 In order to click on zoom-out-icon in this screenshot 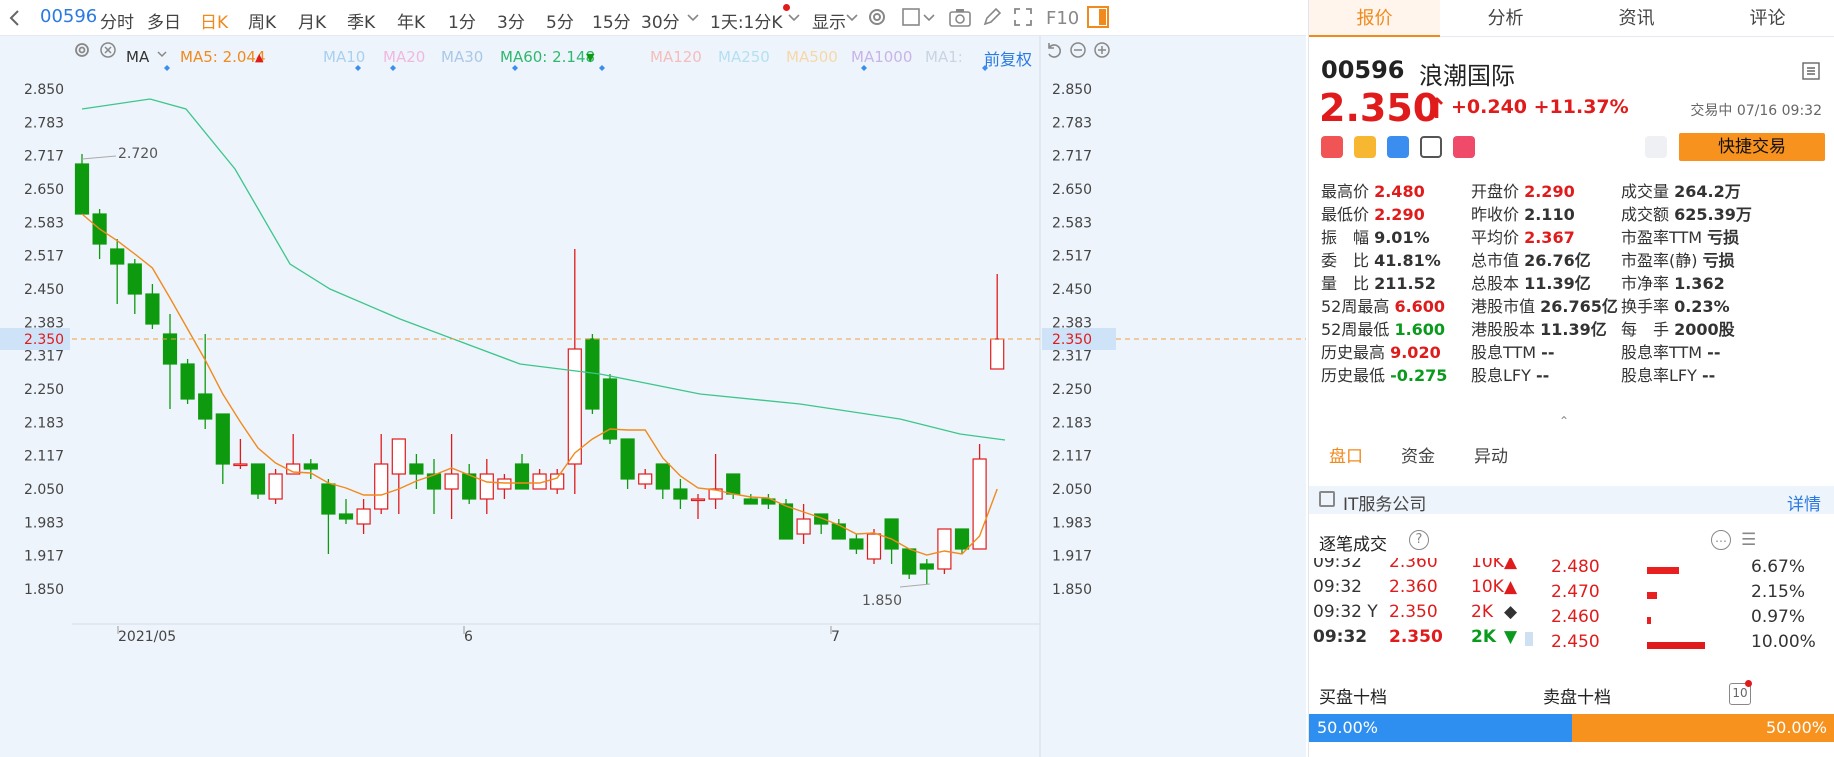, I will do `click(1080, 52)`.